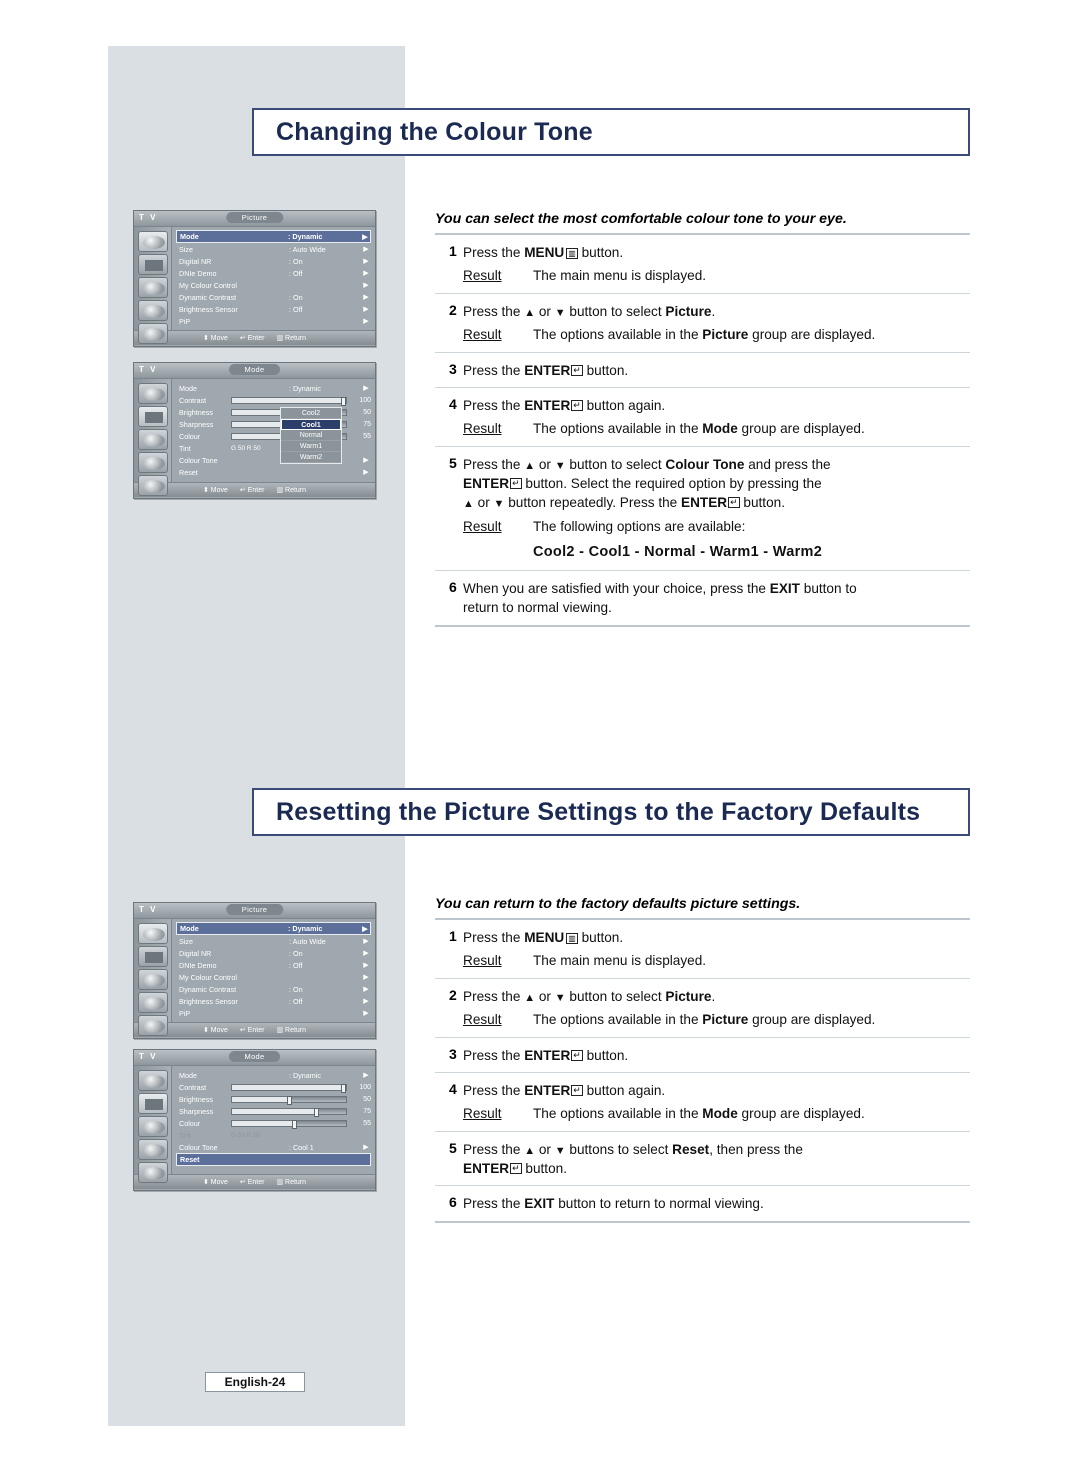  Describe the element at coordinates (453, 1053) in the screenshot. I see `step-number: 3` at that location.